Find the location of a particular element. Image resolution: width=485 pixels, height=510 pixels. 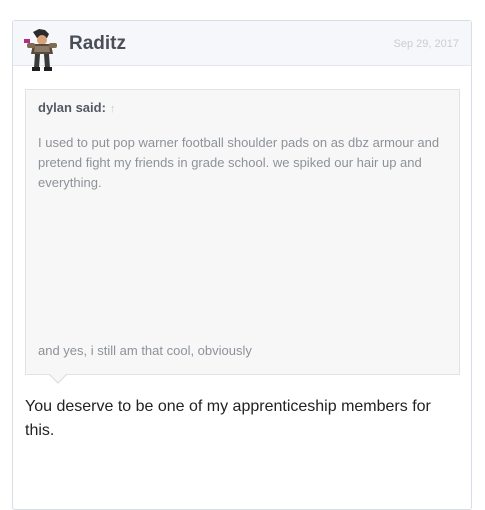

avatar is located at coordinates (42, 50).